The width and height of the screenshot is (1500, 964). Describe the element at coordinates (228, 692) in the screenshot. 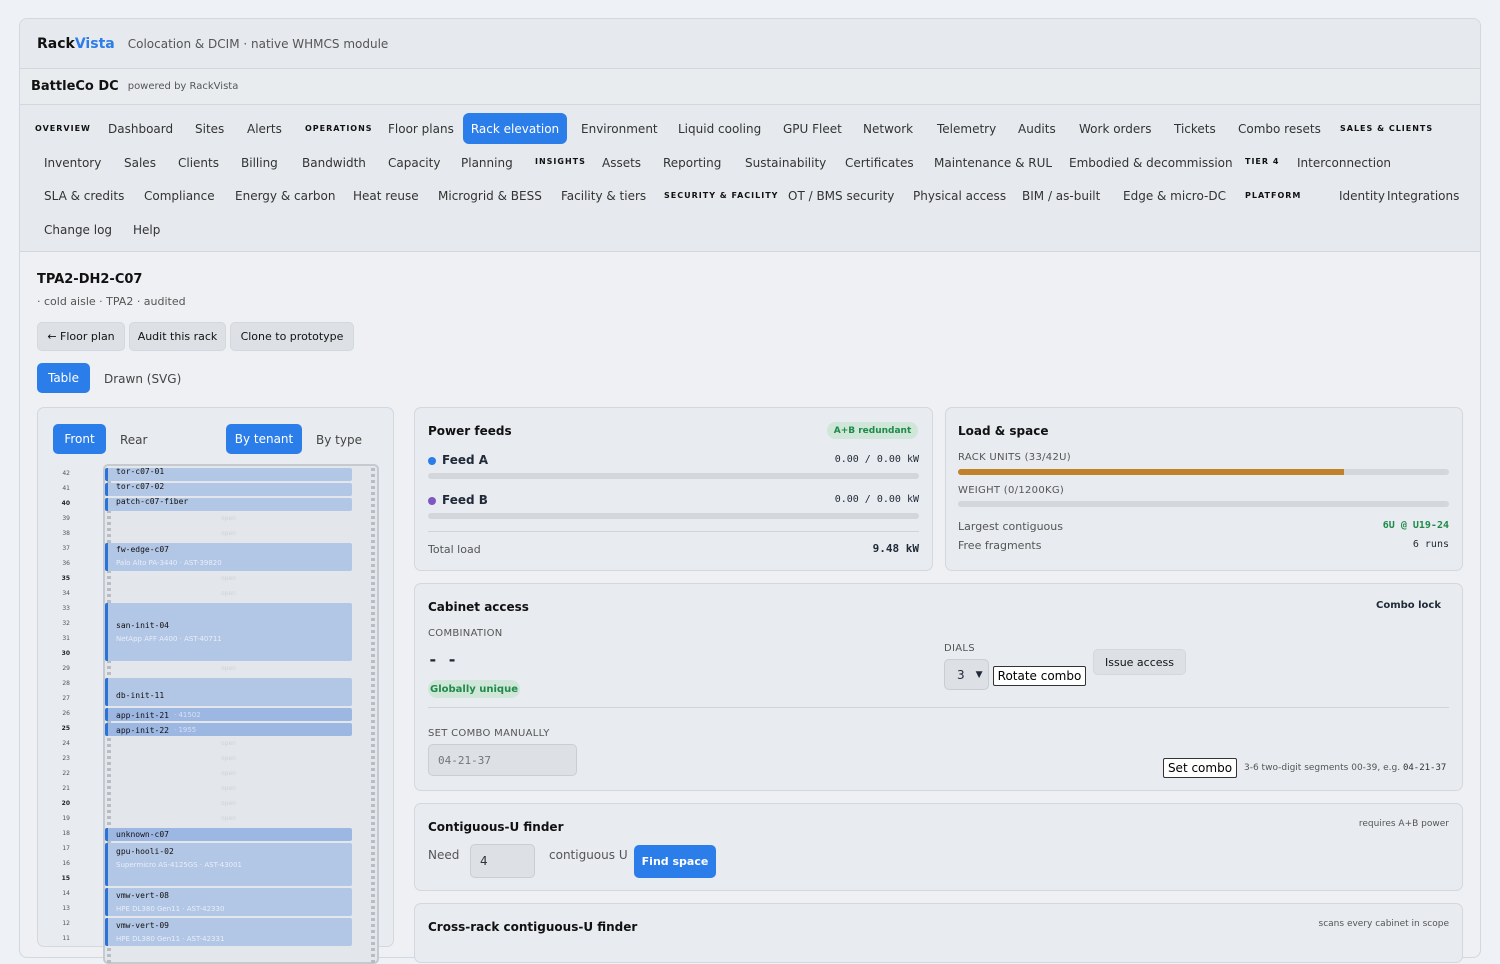

I see `rack-device: db-init-11` at that location.